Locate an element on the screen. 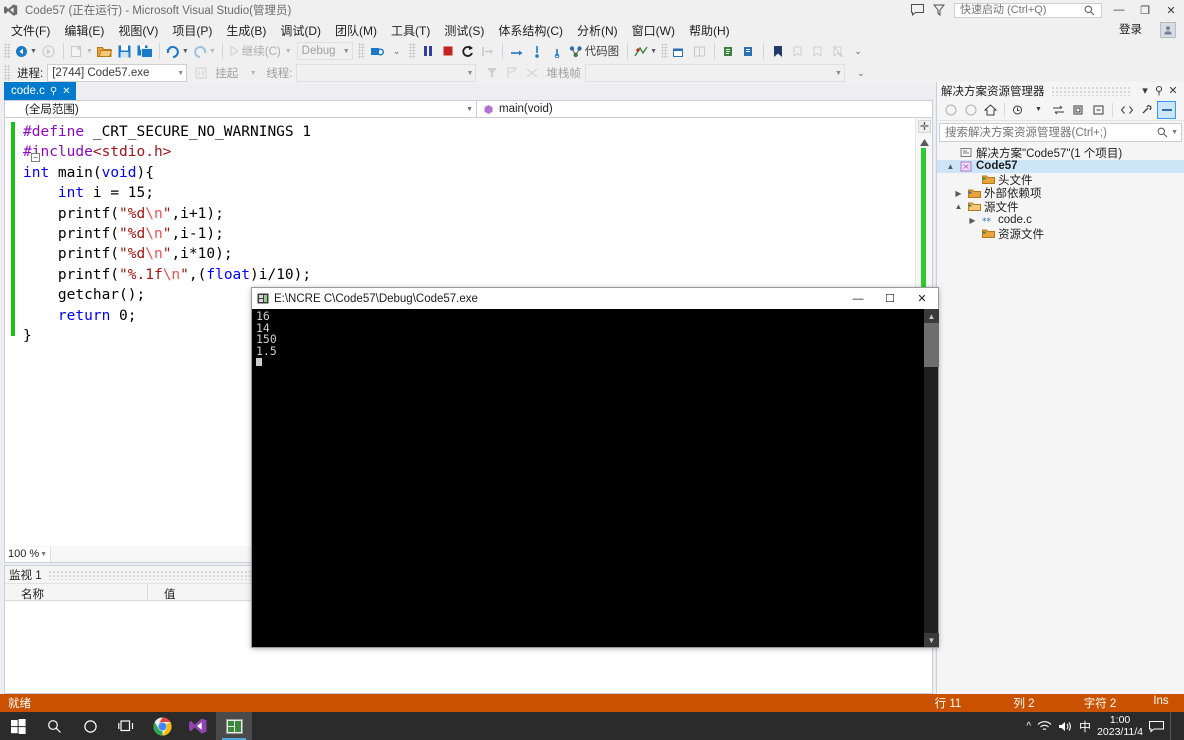  flag-threads-icon is located at coordinates (512, 73).